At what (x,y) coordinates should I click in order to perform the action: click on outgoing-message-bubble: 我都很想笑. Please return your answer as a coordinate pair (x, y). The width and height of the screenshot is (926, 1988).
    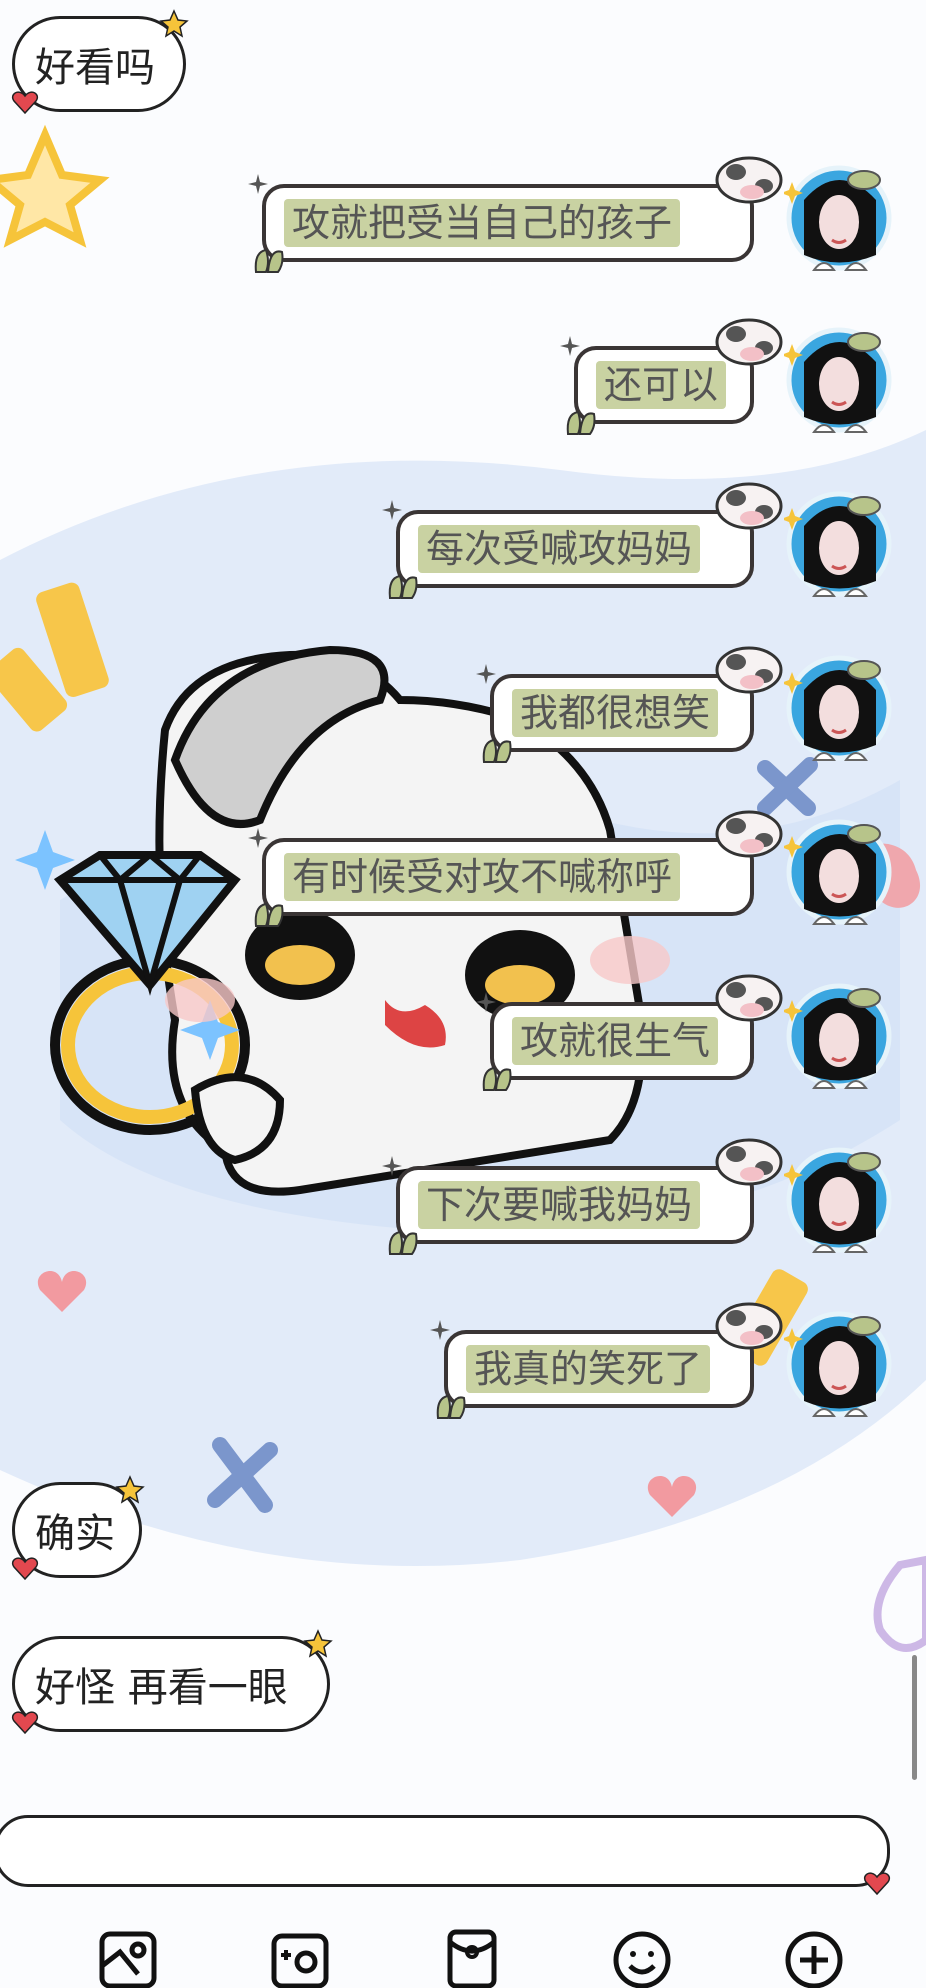
    Looking at the image, I should click on (629, 704).